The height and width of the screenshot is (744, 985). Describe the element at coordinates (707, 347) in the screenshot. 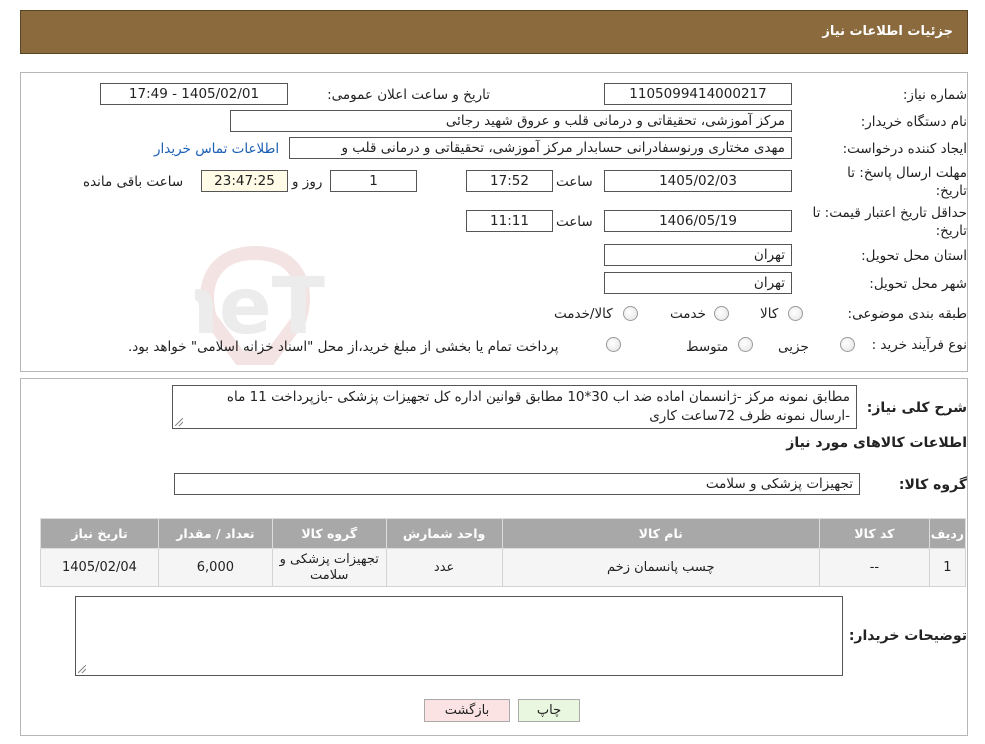

I see `process-medium-label: متوسط` at that location.